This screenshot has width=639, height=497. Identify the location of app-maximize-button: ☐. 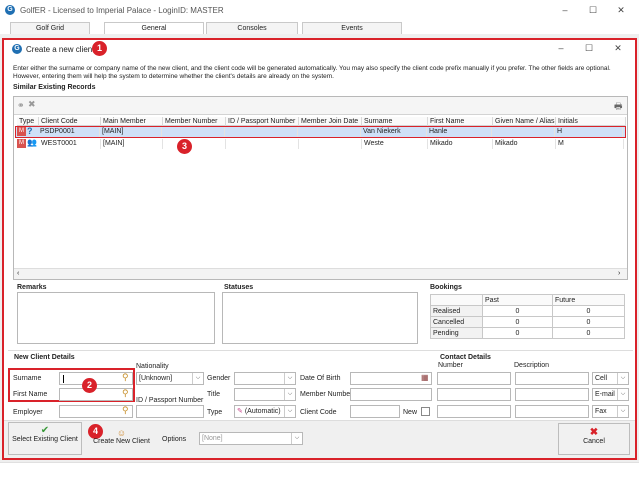
(593, 10).